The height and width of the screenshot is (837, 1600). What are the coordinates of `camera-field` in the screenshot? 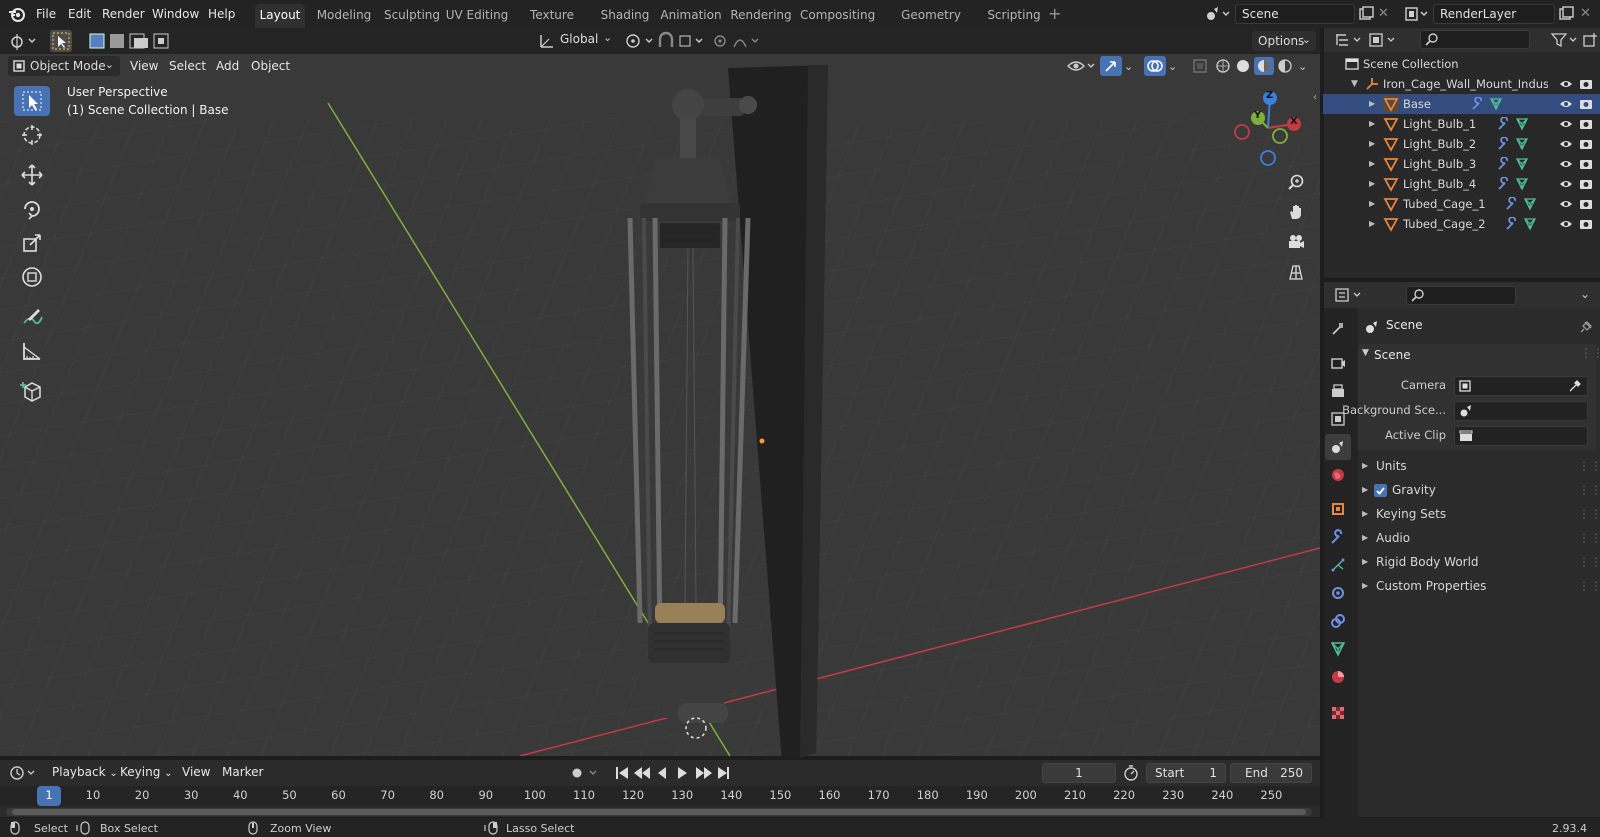 It's located at (1521, 386).